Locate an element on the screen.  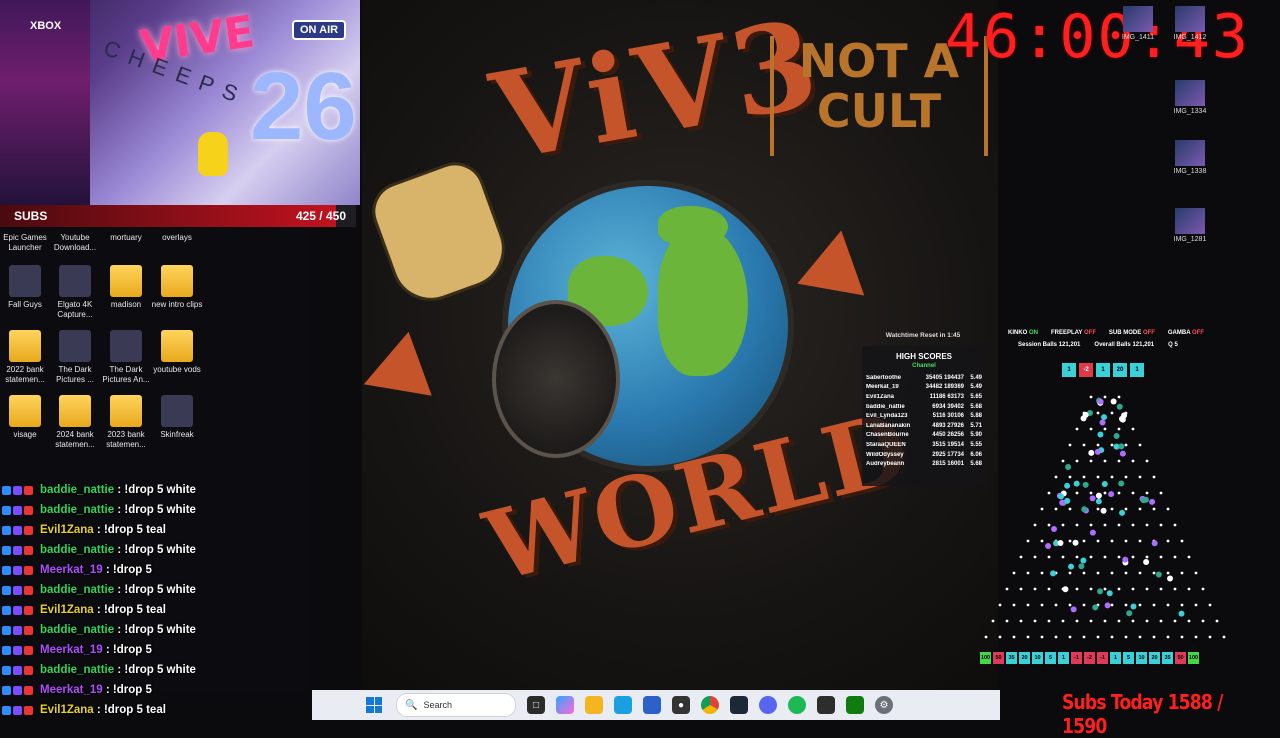
desktop-icon: visage is located at coordinates (26, 417).